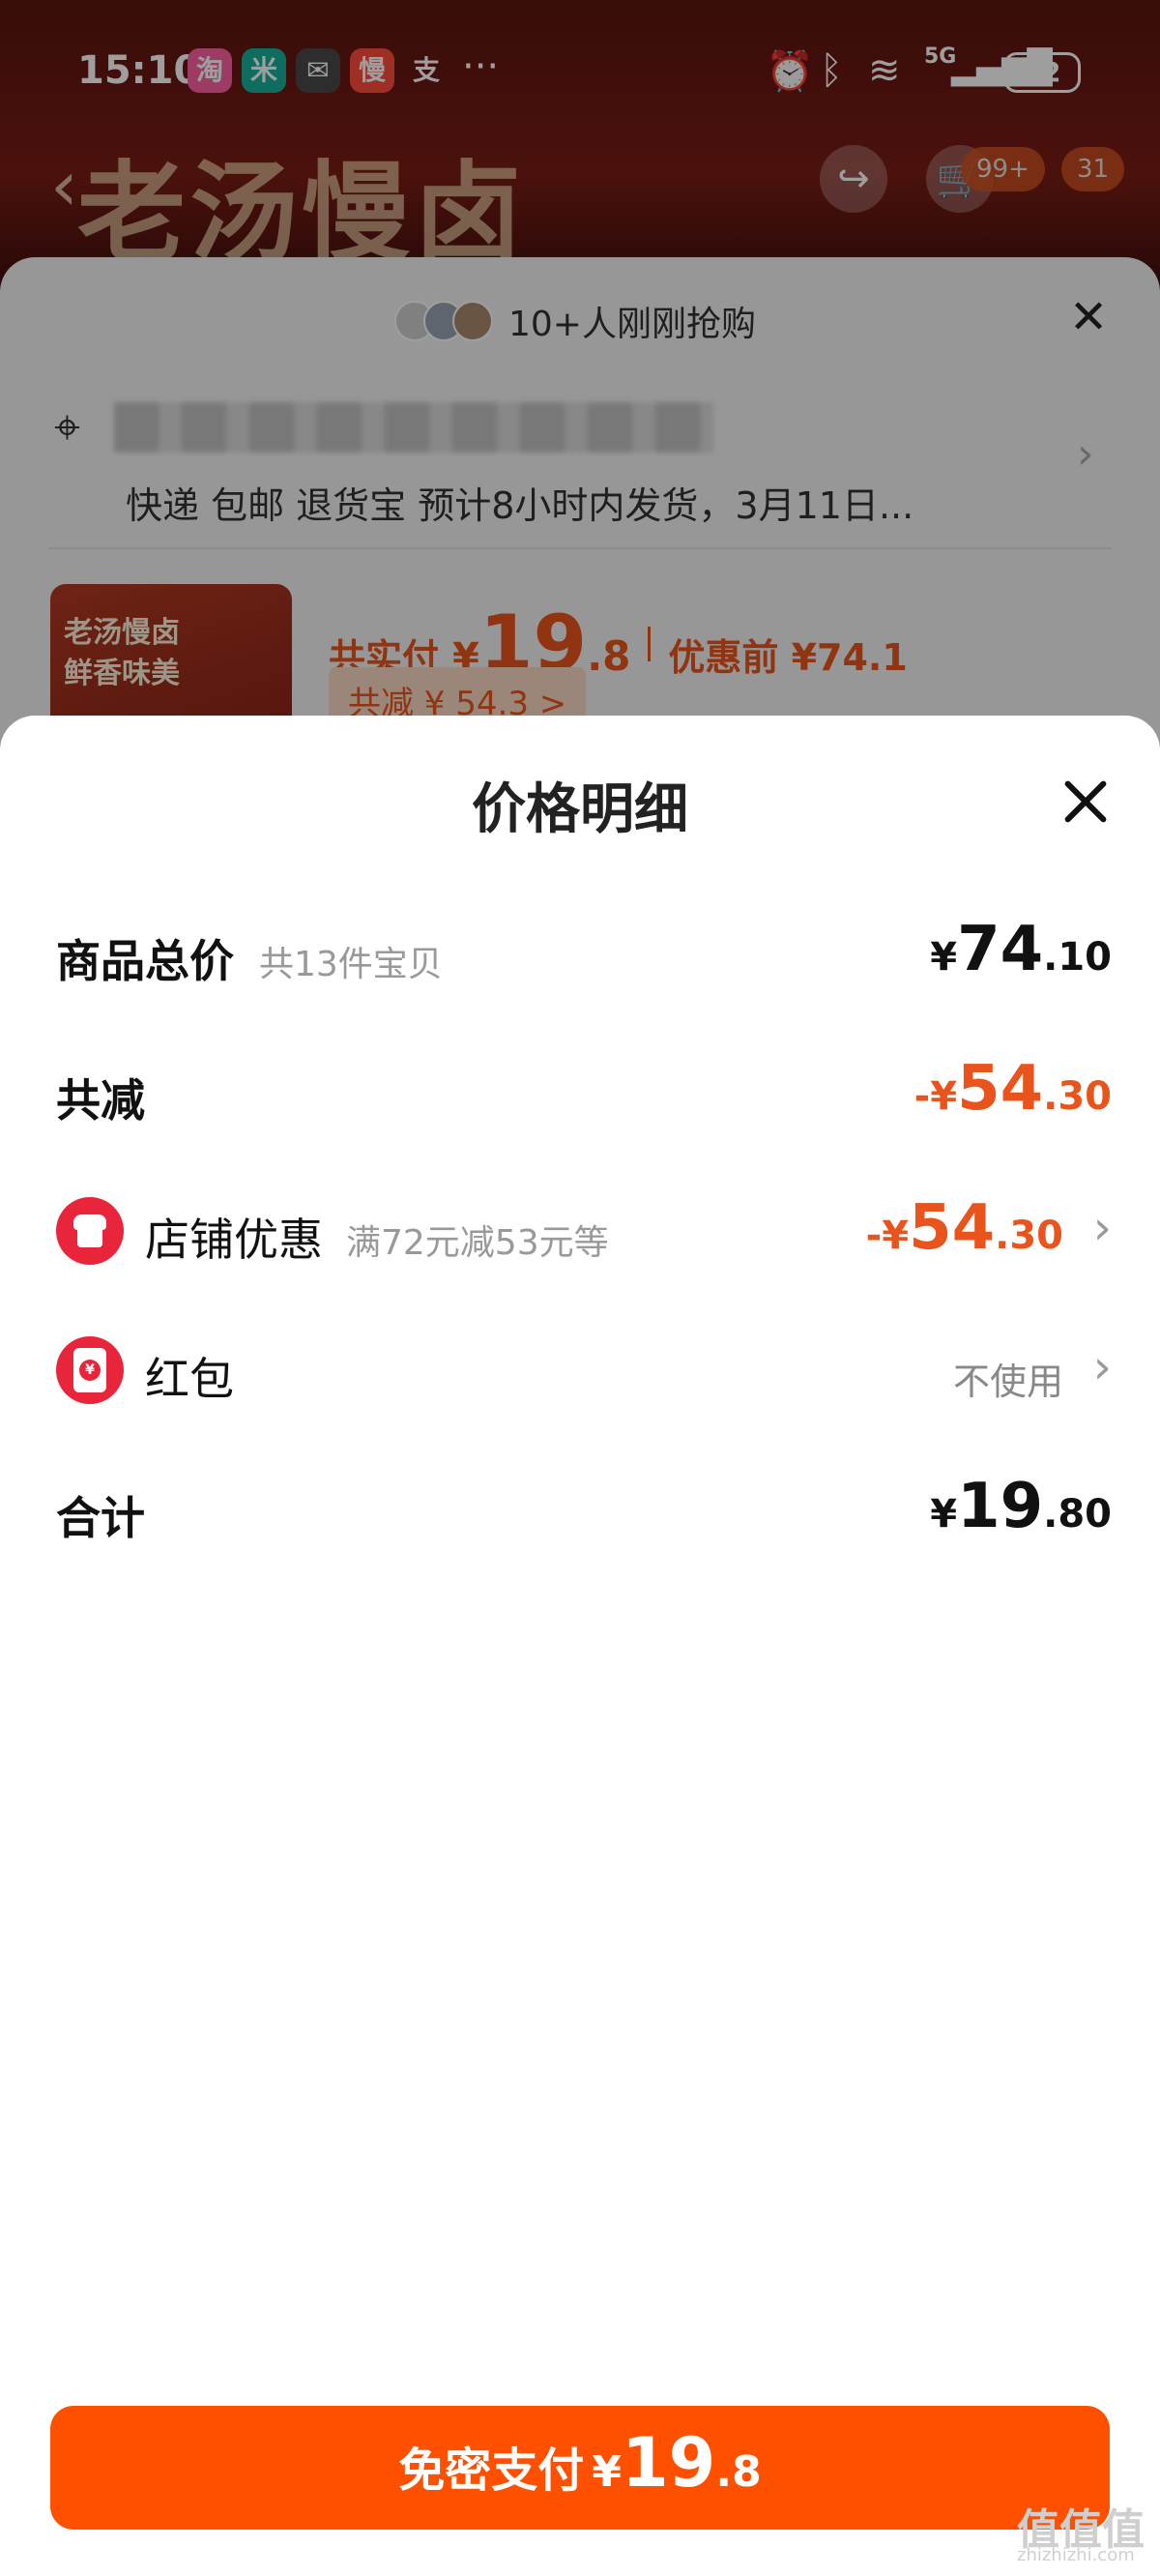  Describe the element at coordinates (100, 1100) in the screenshot. I see `reduction-label: 共减` at that location.